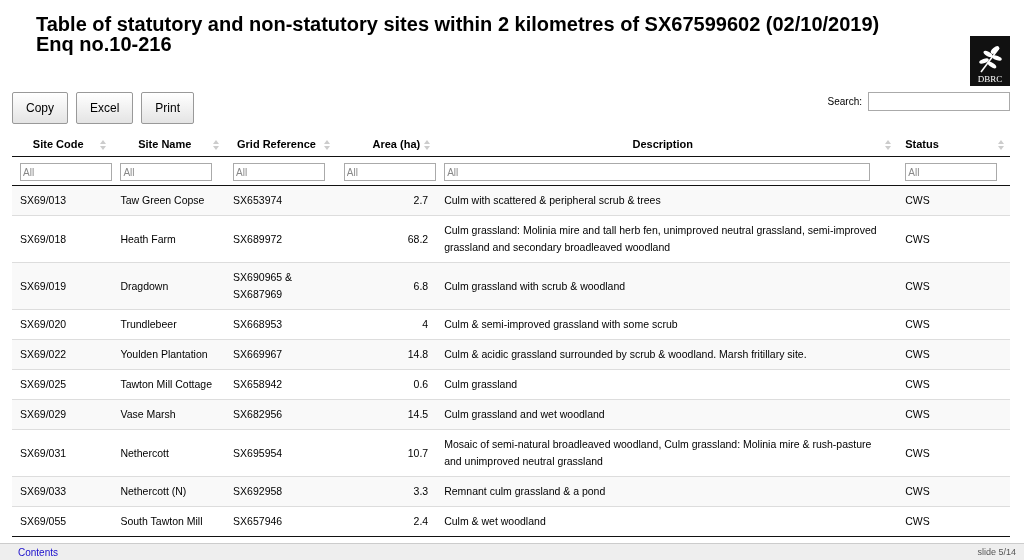  What do you see at coordinates (939, 101) in the screenshot?
I see `search-field` at bounding box center [939, 101].